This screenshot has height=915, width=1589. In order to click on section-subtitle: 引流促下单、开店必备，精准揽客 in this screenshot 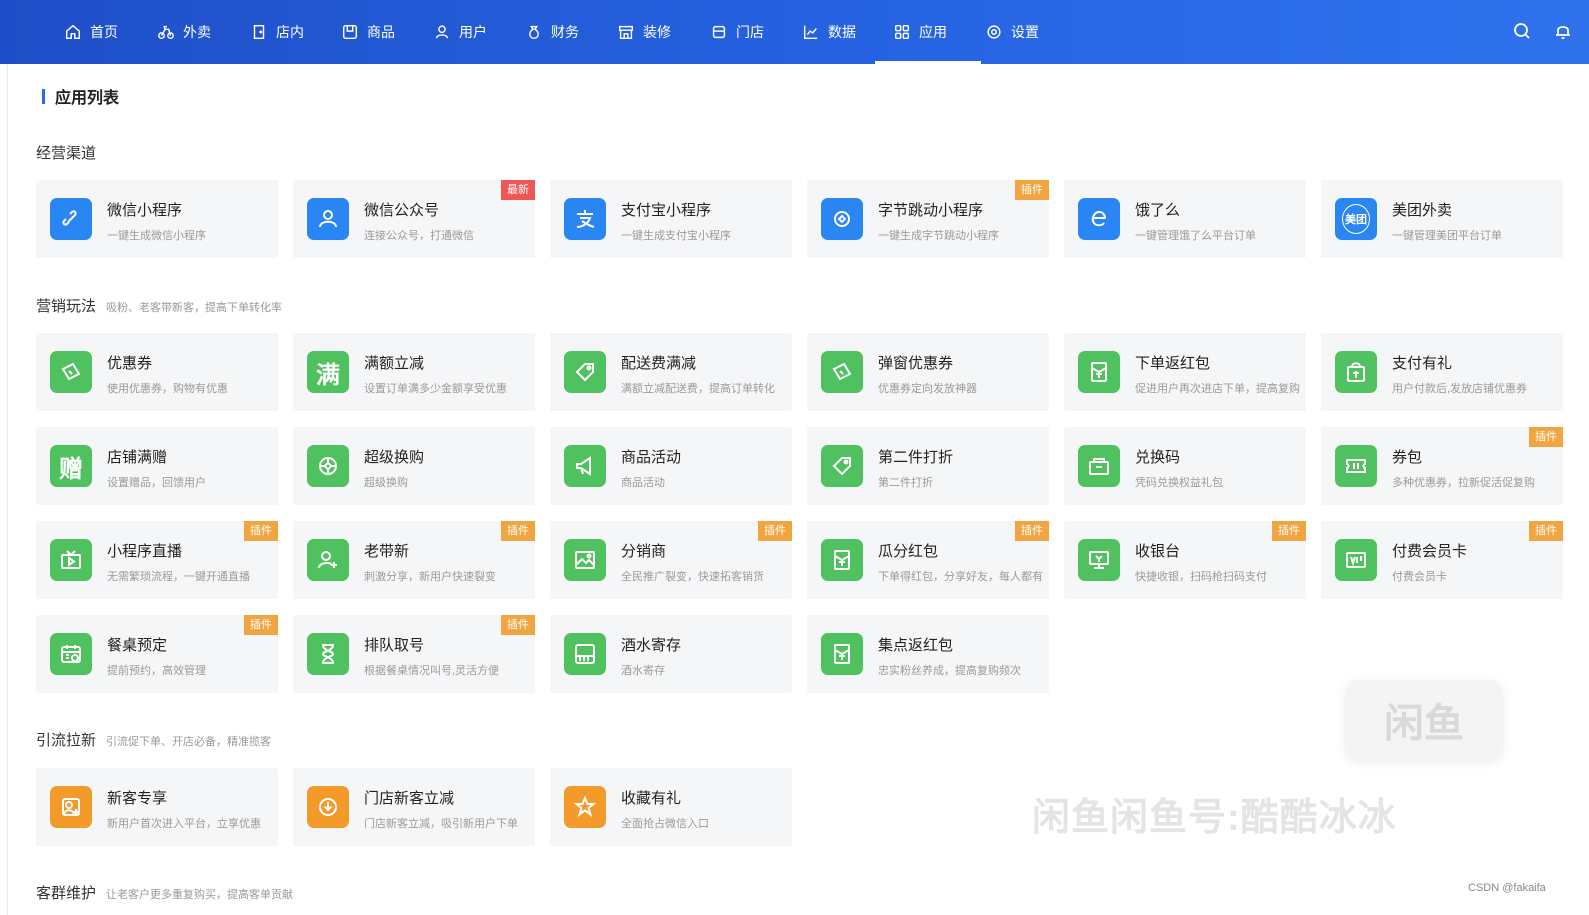, I will do `click(189, 742)`.